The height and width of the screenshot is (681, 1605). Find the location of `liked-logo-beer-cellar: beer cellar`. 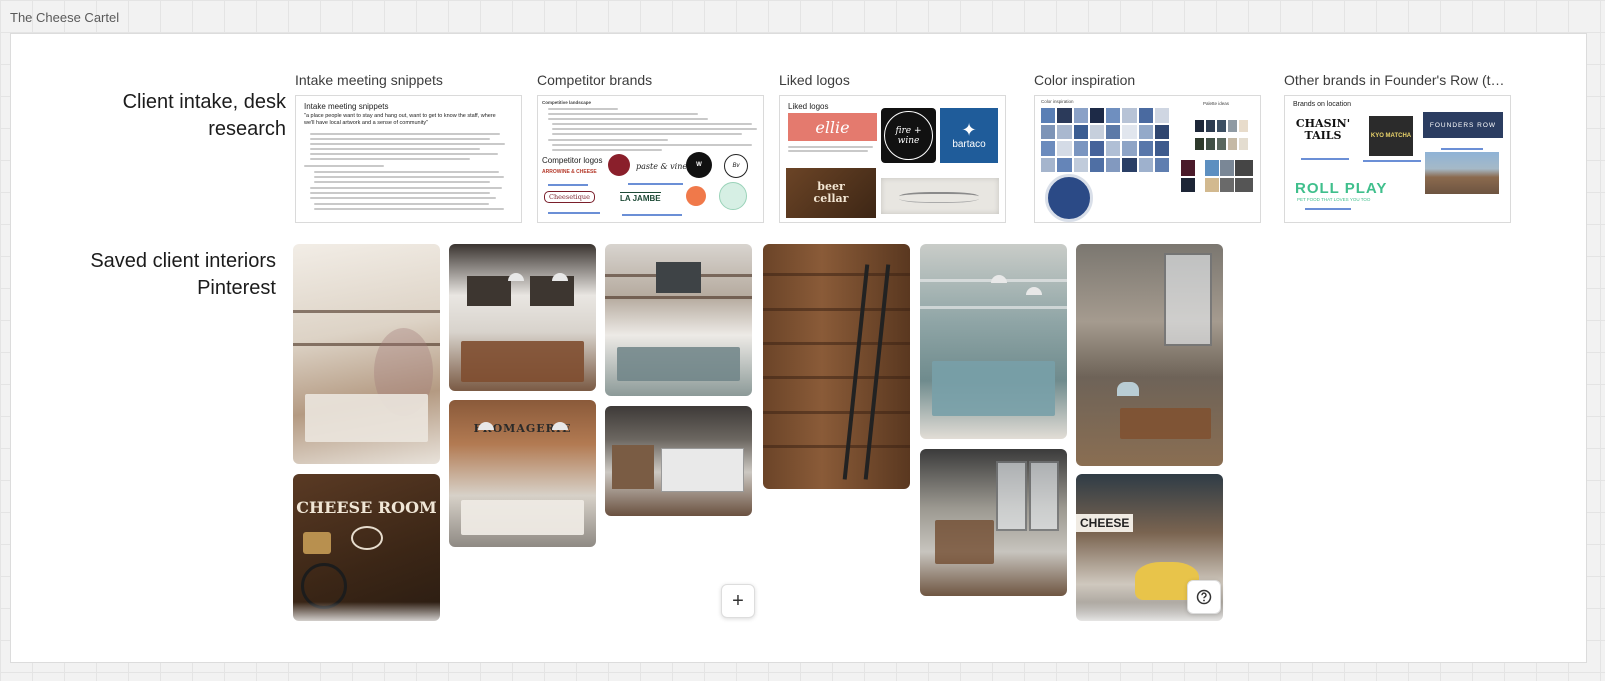

liked-logo-beer-cellar: beer cellar is located at coordinates (831, 193).